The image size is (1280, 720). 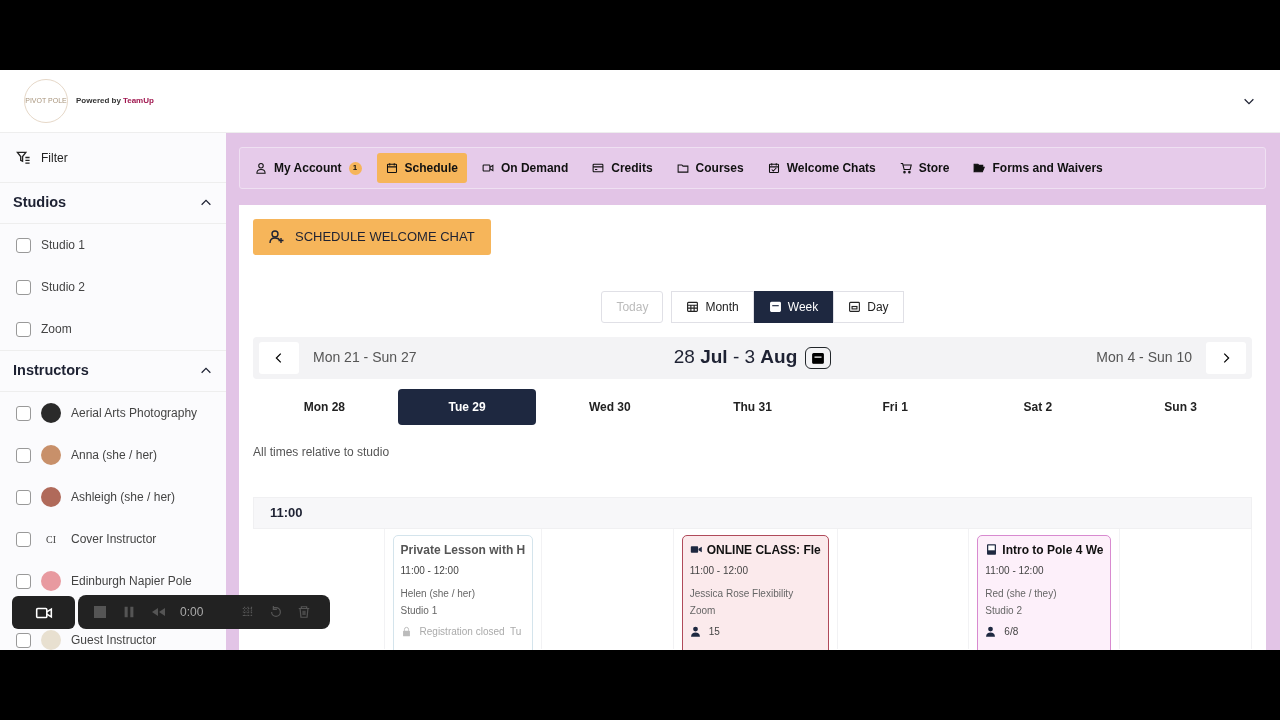 I want to click on recording-time: 0:00, so click(x=192, y=612).